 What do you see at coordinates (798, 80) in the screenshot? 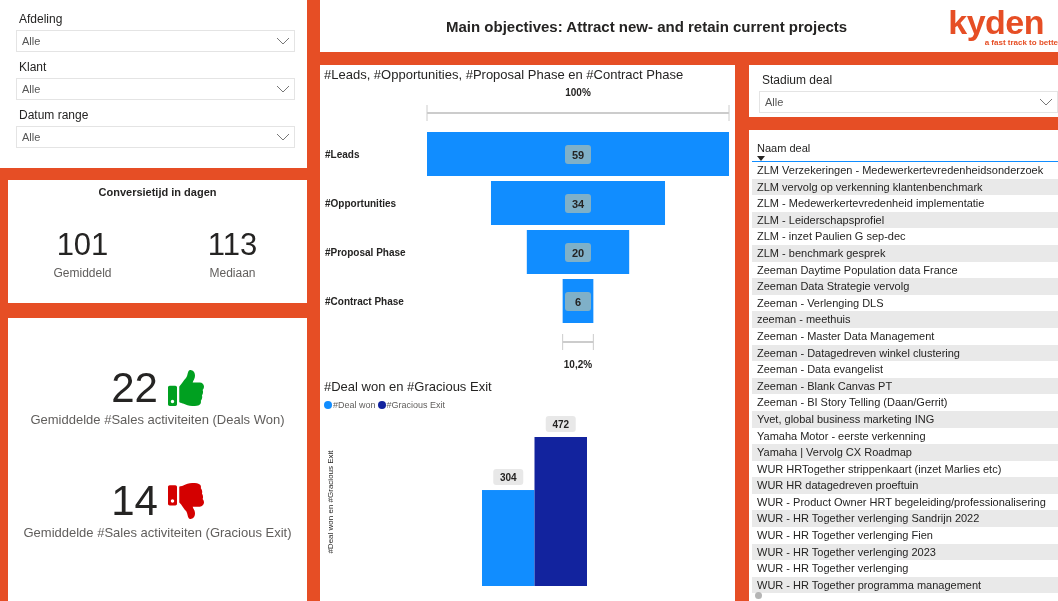
I see `filter-label: Stadium deal` at bounding box center [798, 80].